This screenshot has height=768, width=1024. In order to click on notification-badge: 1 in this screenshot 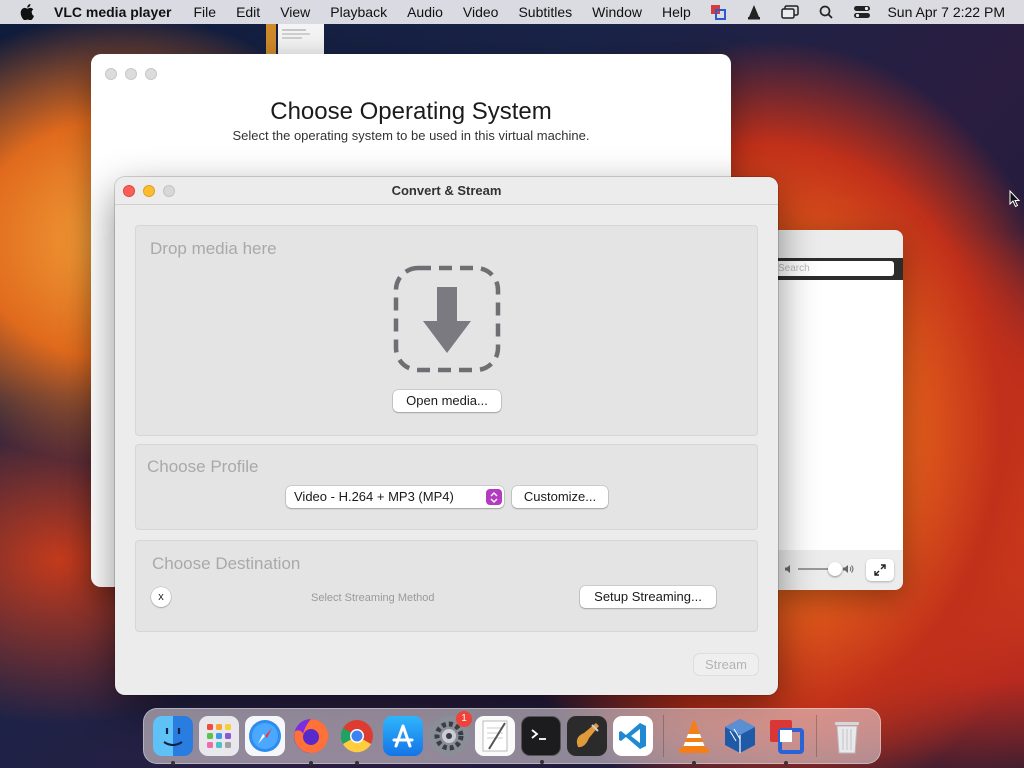, I will do `click(464, 719)`.